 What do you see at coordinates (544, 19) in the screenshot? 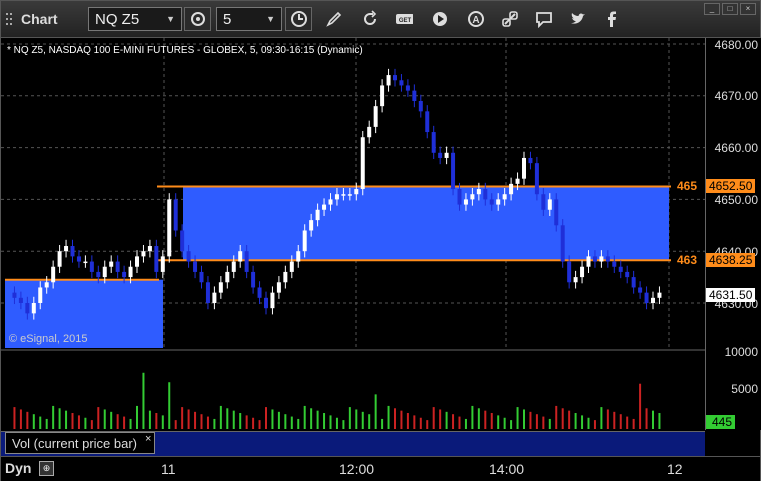
I see `chat-icon` at bounding box center [544, 19].